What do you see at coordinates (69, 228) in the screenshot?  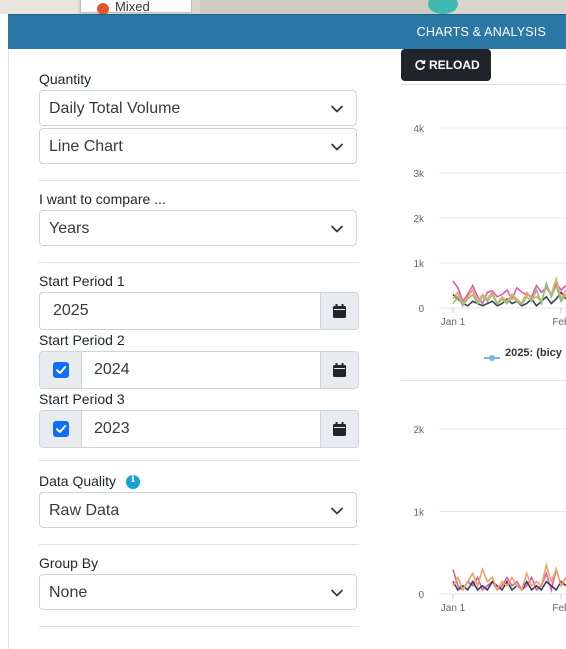 I see `compare-select-value: Years` at bounding box center [69, 228].